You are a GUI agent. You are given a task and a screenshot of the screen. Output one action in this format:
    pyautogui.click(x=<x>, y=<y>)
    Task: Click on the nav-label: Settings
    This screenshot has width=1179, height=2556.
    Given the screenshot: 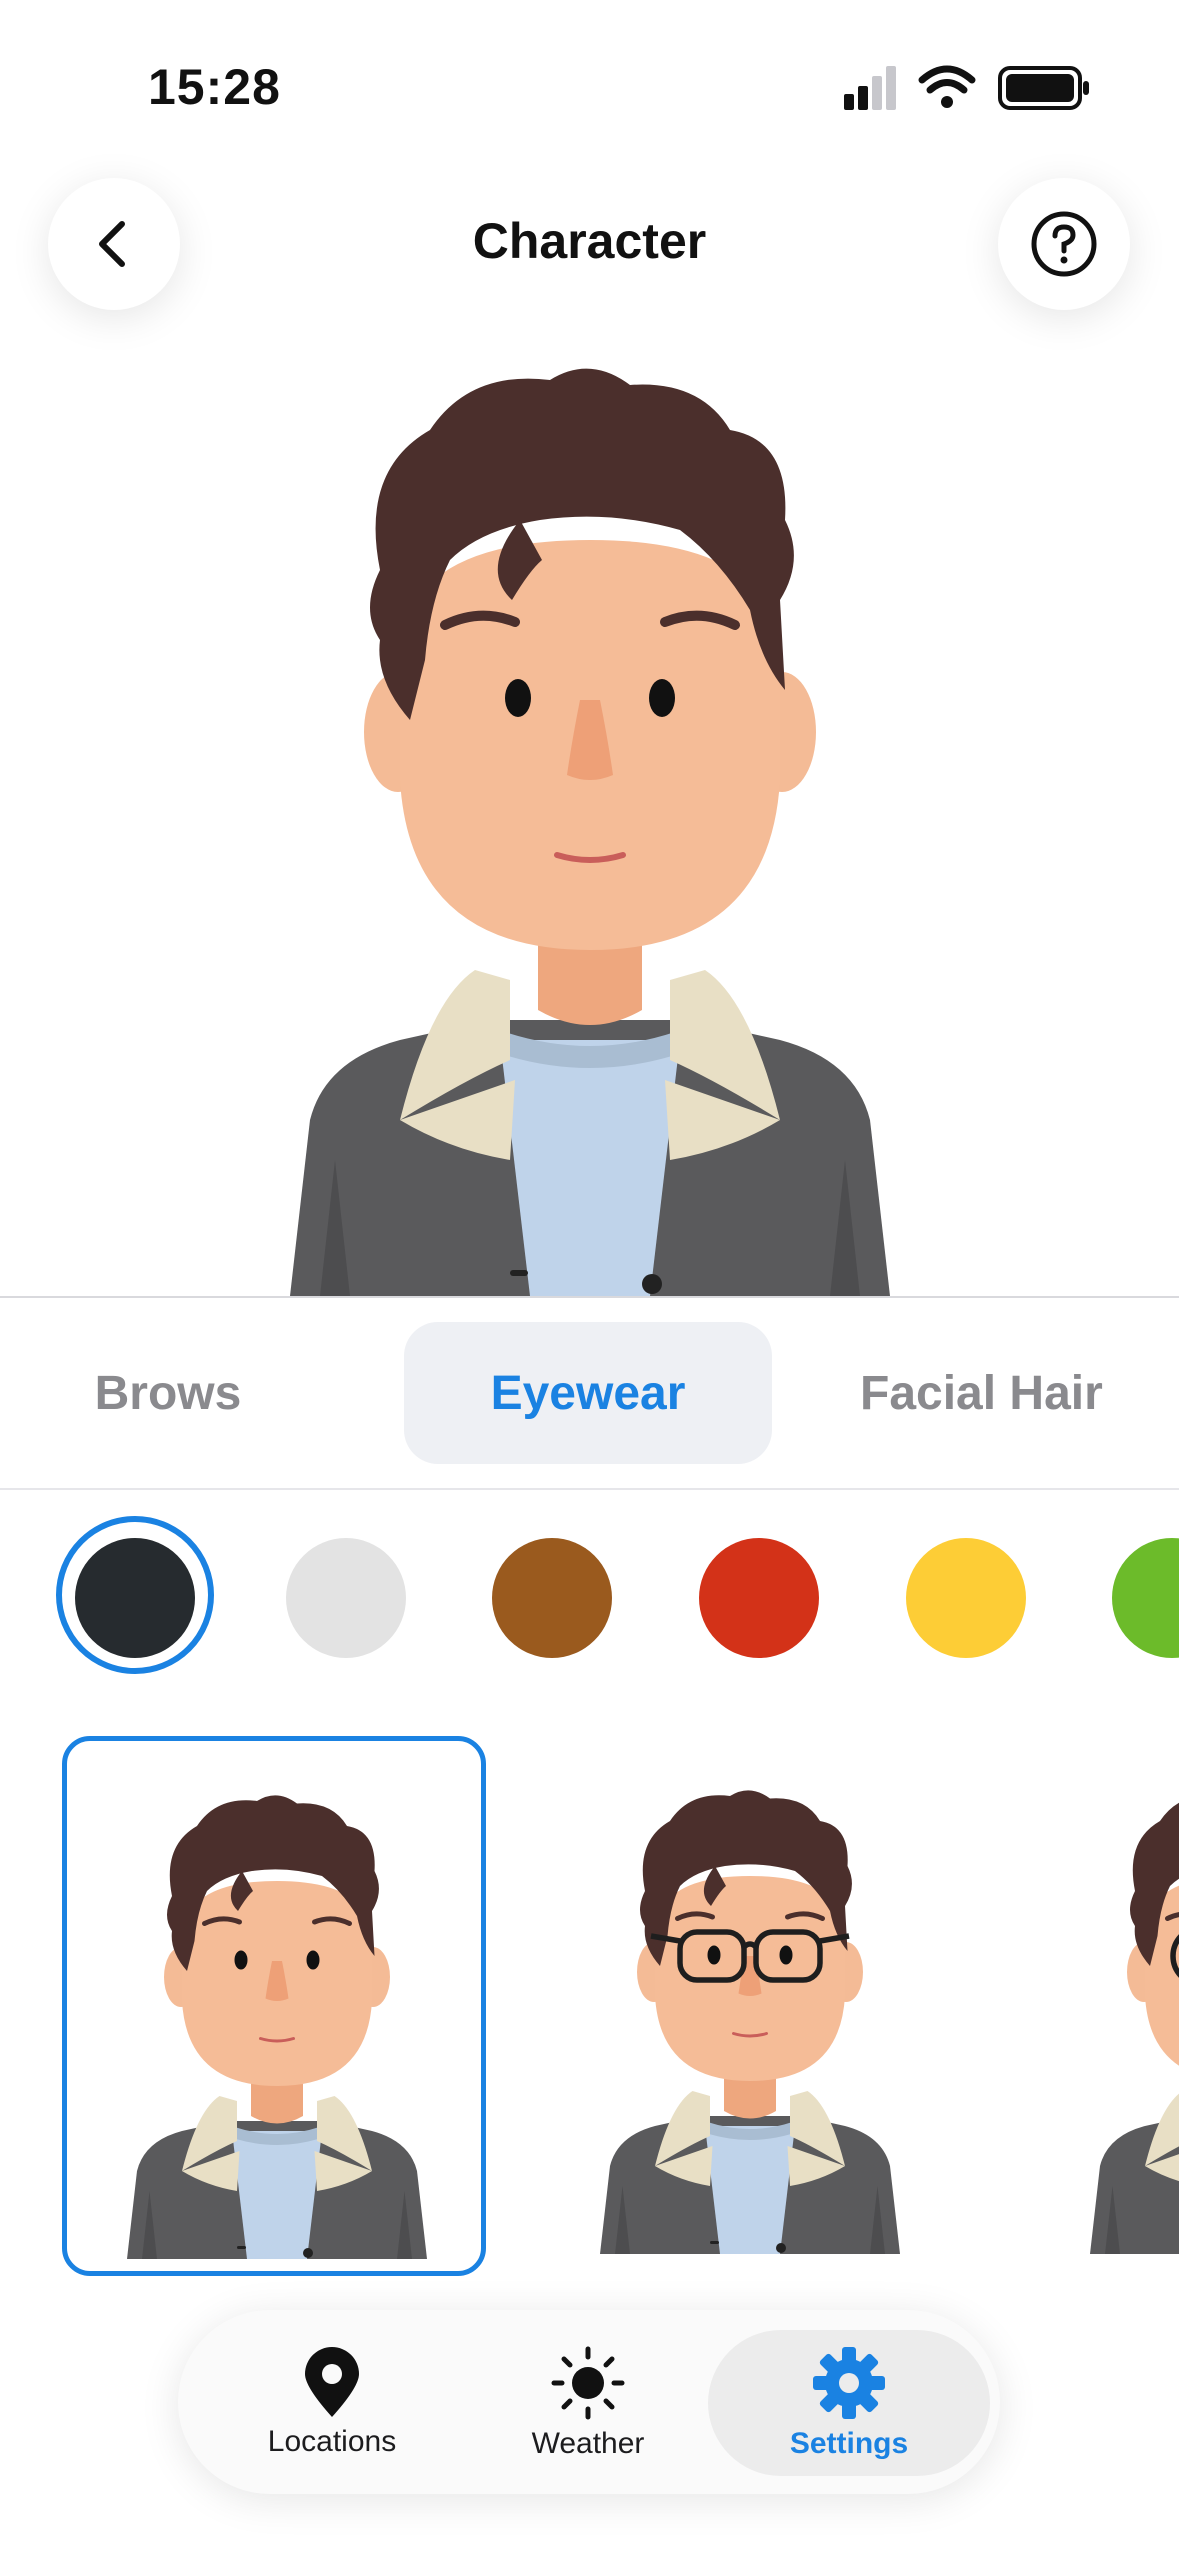 What is the action you would take?
    pyautogui.click(x=849, y=2443)
    